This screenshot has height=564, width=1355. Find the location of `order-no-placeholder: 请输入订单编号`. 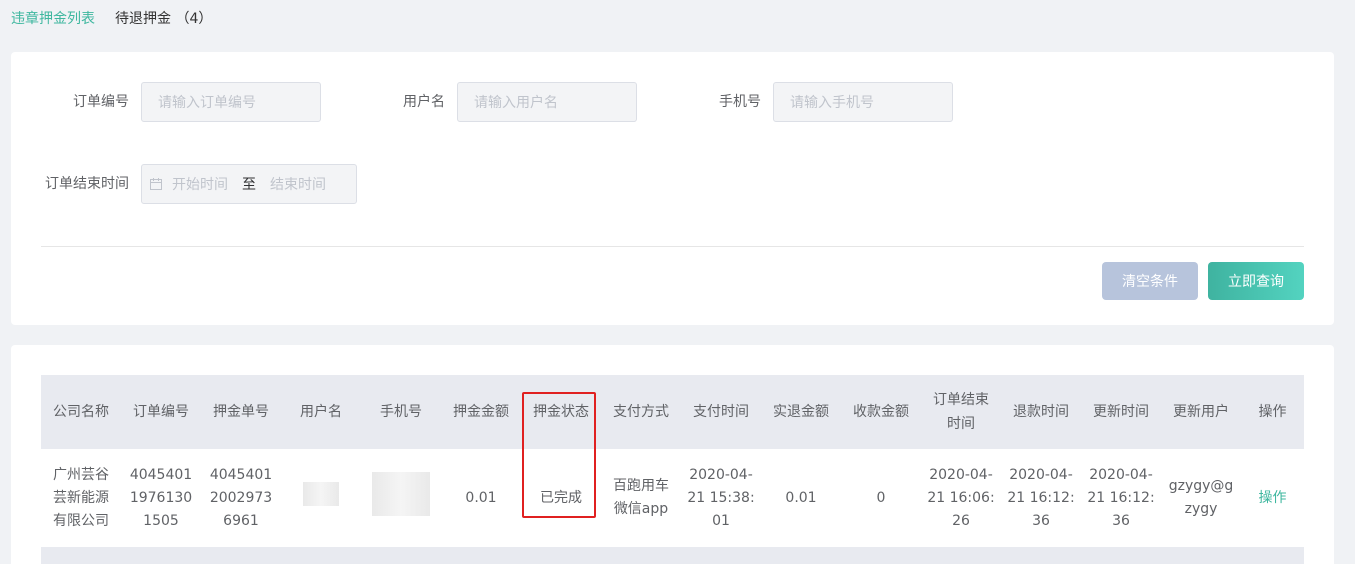

order-no-placeholder: 请输入订单编号 is located at coordinates (207, 103).